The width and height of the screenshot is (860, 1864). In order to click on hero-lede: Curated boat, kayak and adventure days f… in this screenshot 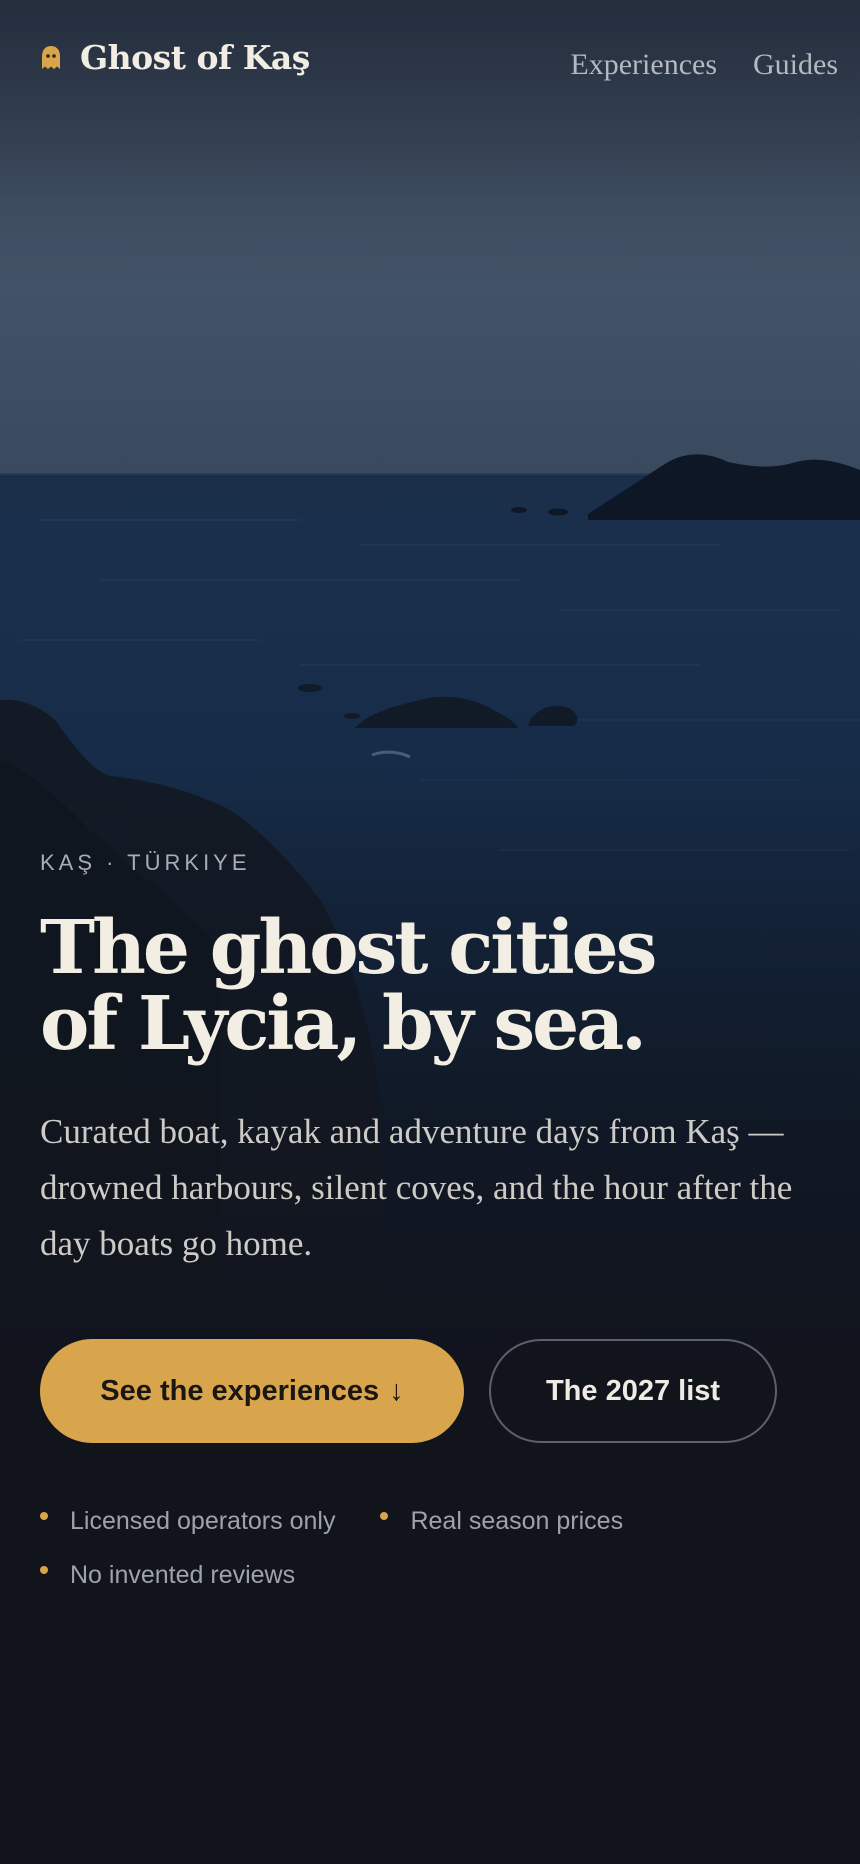, I will do `click(416, 1187)`.